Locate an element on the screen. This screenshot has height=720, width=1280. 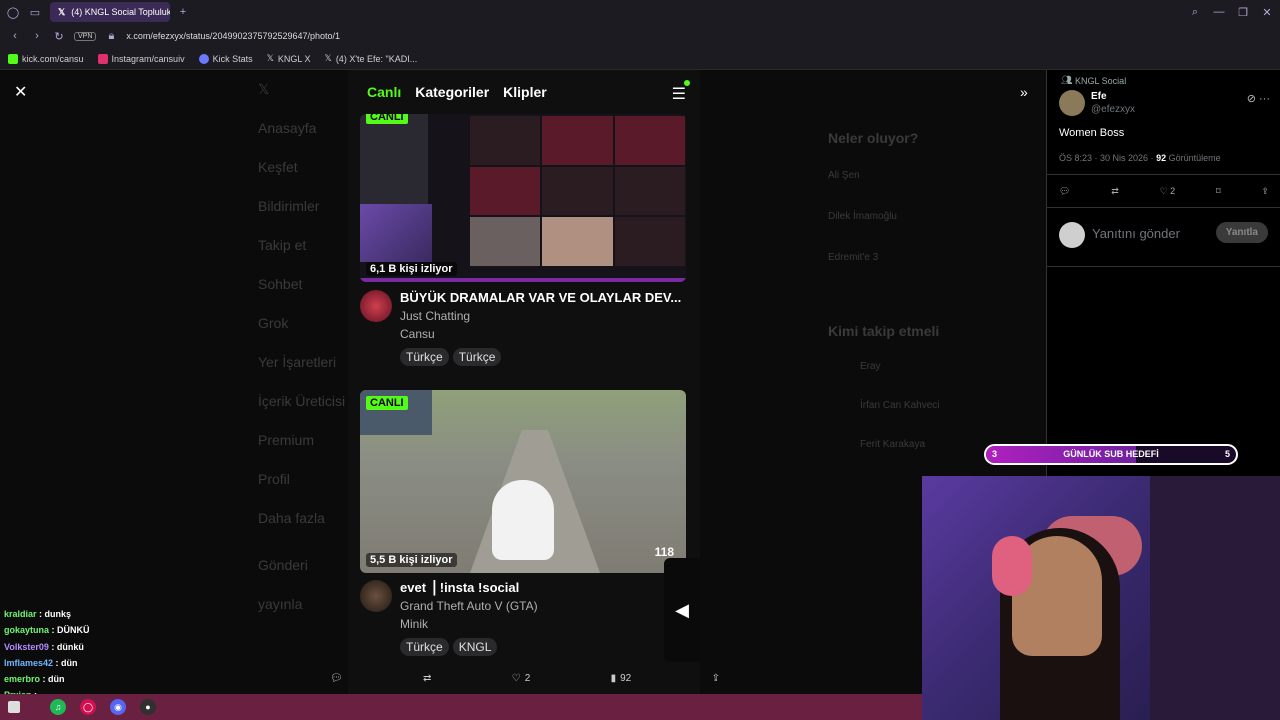
chat-username: emerbro is located at coordinates (22, 679).